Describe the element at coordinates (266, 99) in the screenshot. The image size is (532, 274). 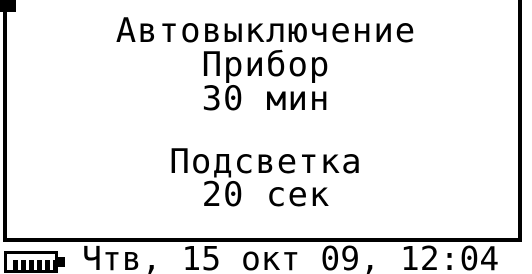
I see `auto-off-value: 30 мин` at that location.